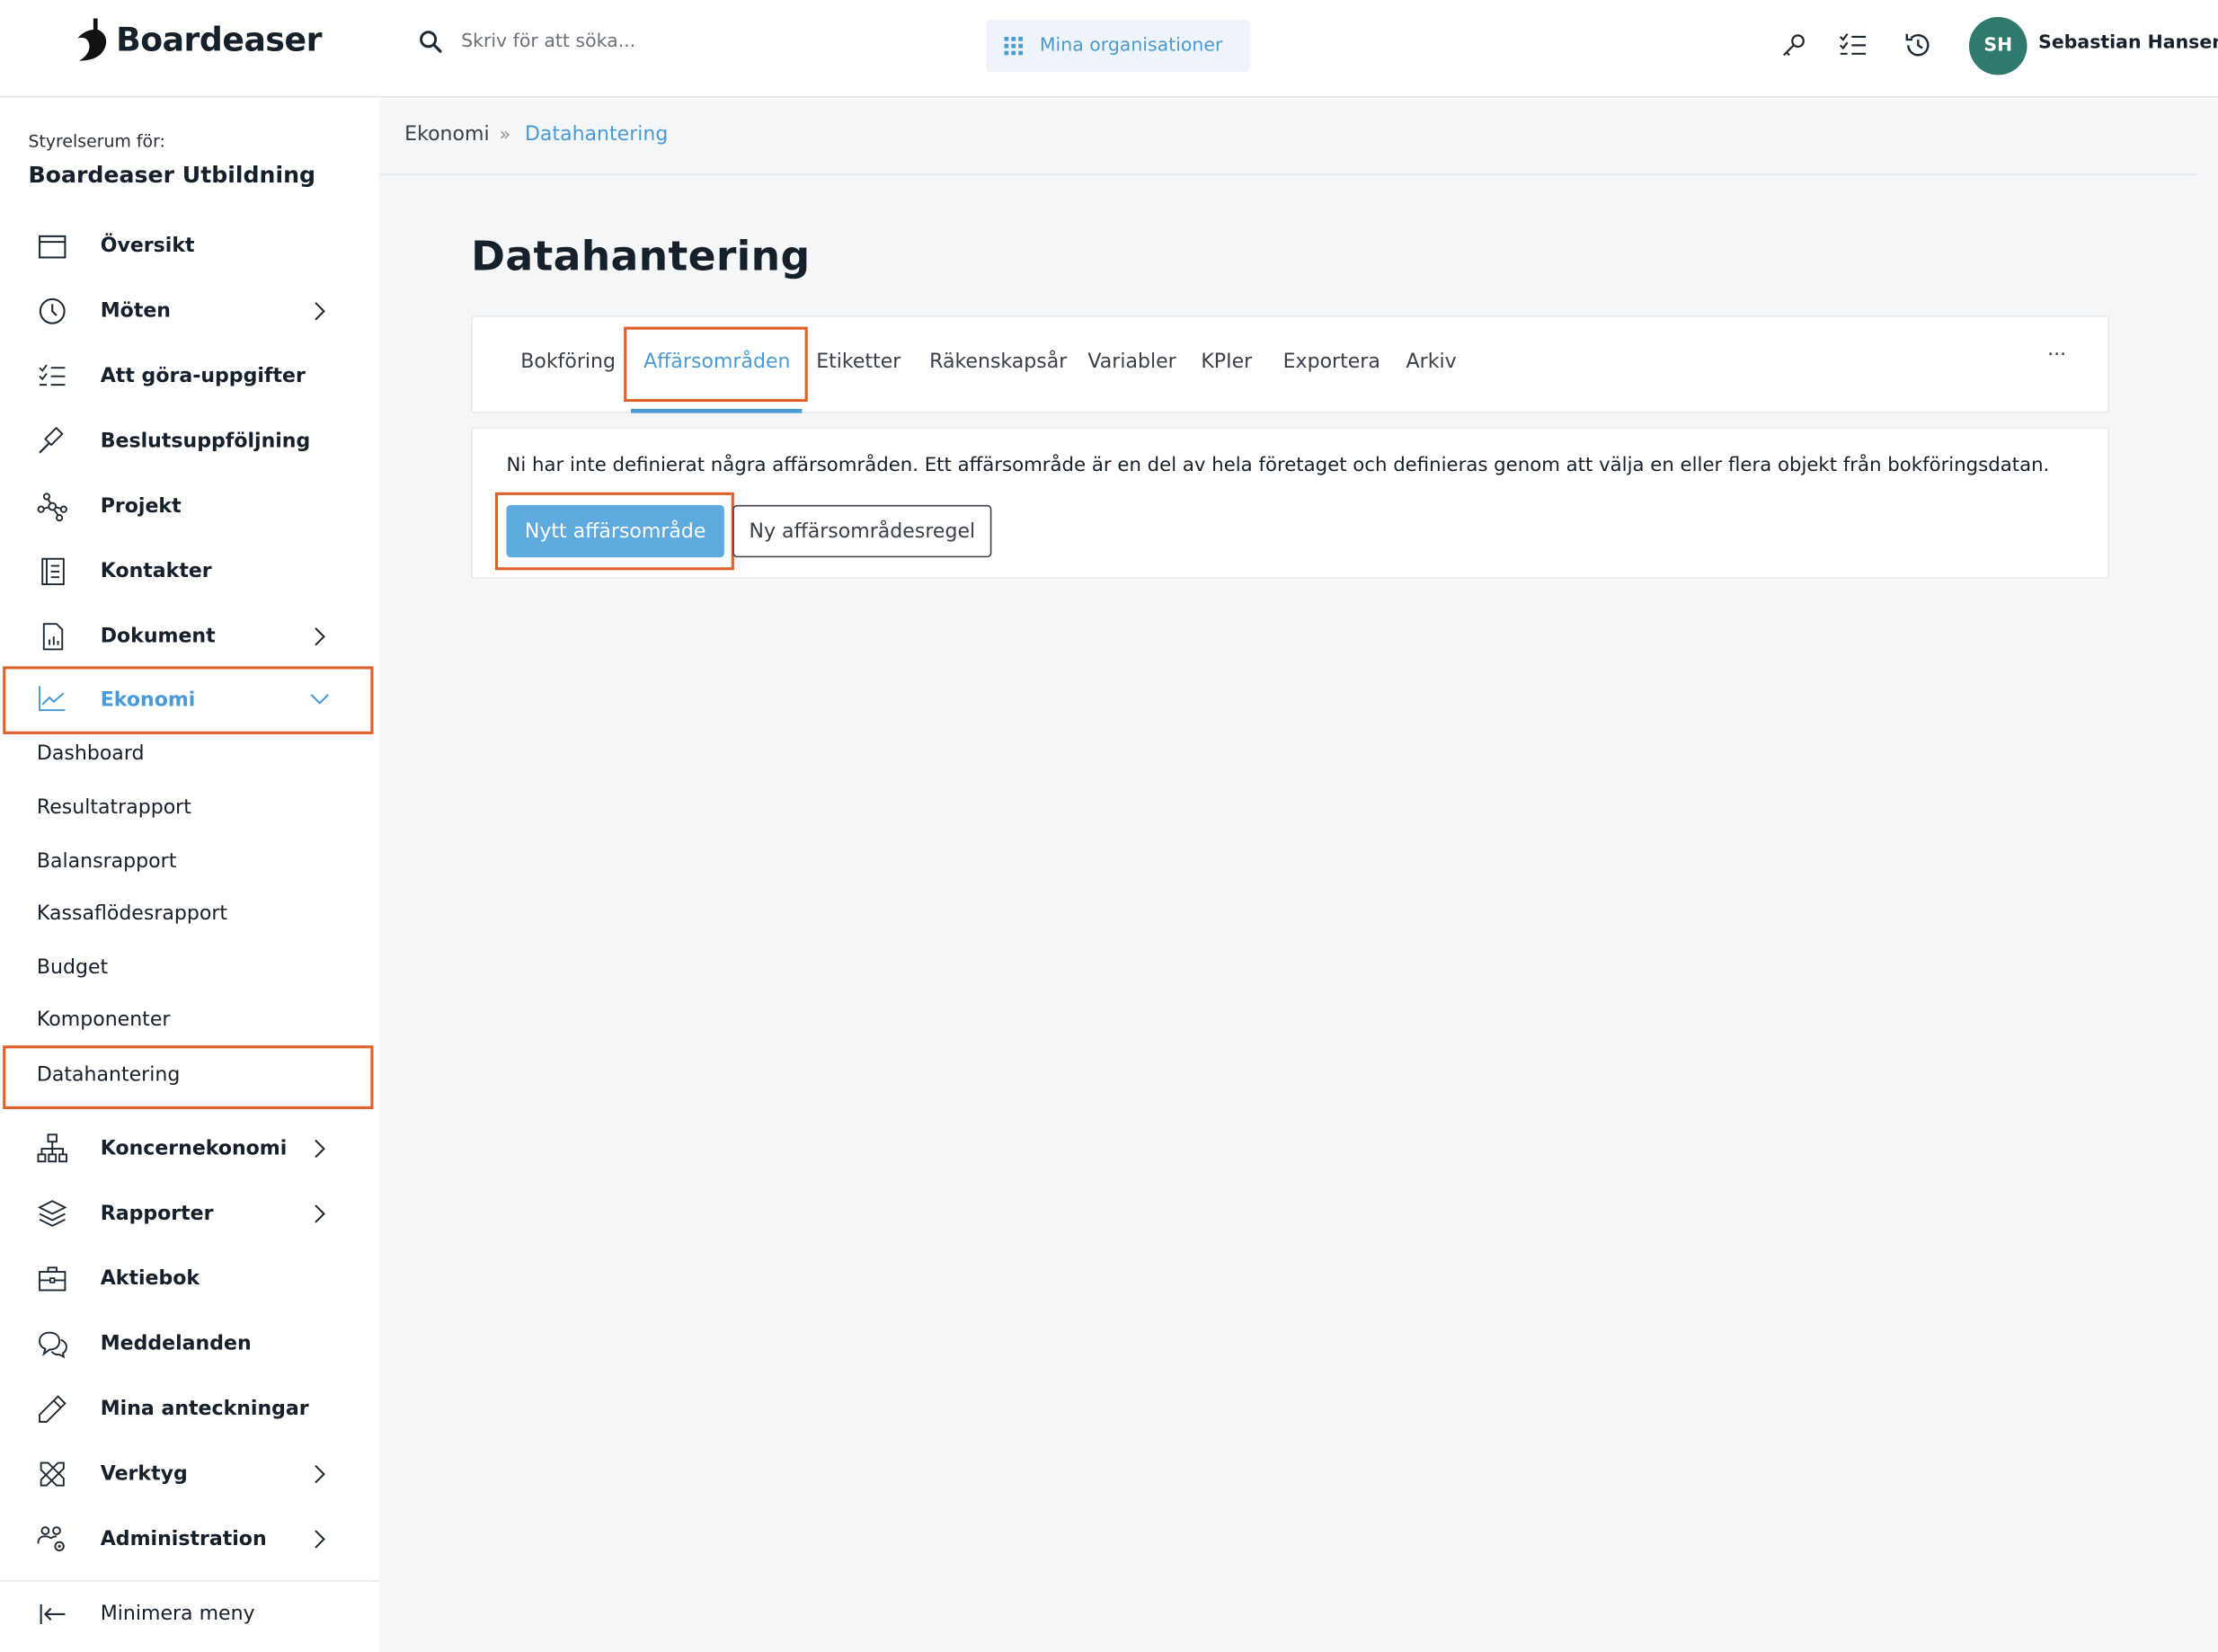 This screenshot has height=1652, width=2218. Describe the element at coordinates (320, 699) in the screenshot. I see `chevron-down-icon` at that location.